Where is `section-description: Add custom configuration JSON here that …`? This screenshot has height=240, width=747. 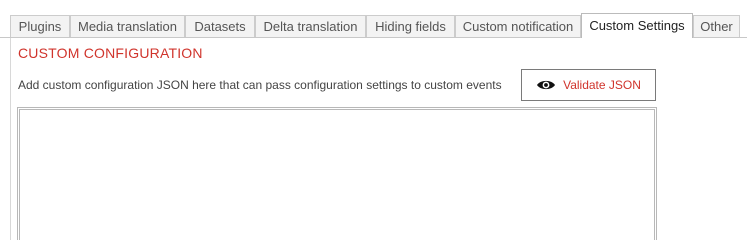 section-description: Add custom configuration JSON here that … is located at coordinates (260, 85).